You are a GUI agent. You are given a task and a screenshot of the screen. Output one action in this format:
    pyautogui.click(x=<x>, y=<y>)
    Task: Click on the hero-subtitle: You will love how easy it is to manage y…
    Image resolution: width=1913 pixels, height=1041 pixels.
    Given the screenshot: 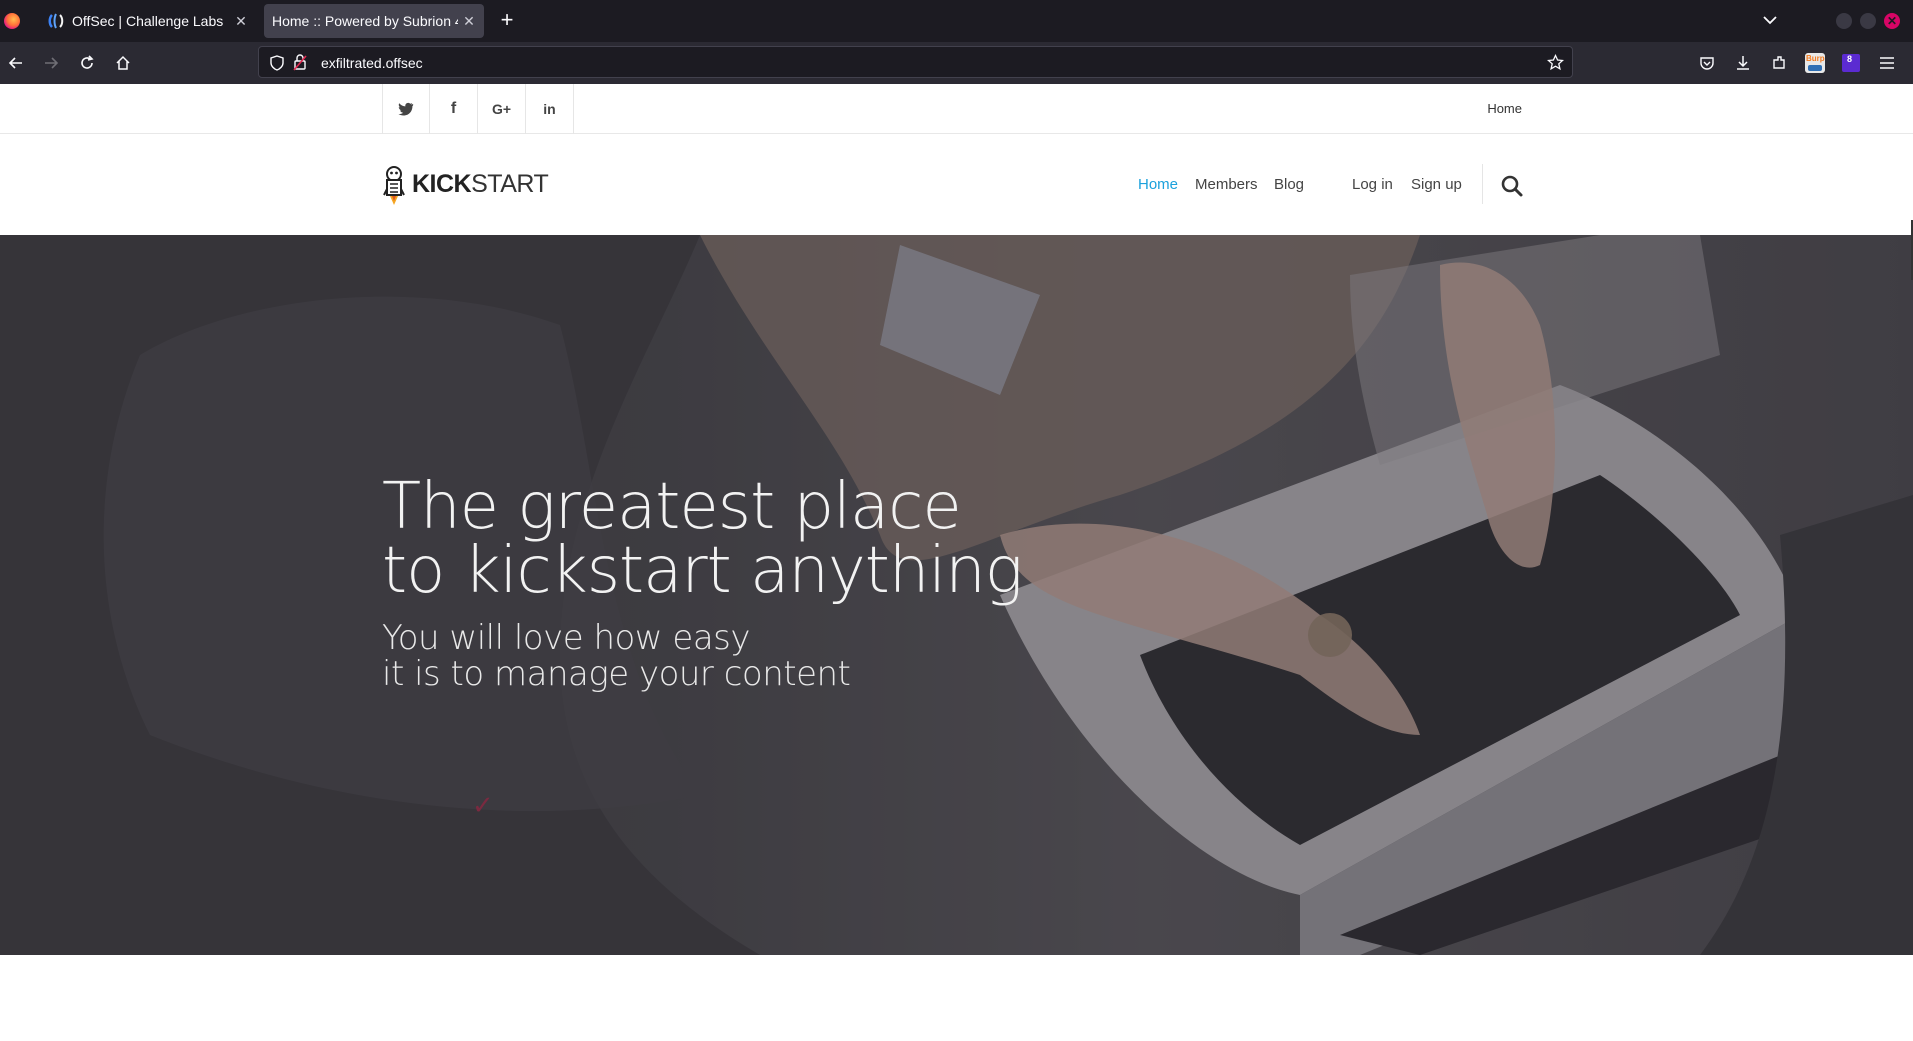 What is the action you would take?
    pyautogui.click(x=616, y=656)
    